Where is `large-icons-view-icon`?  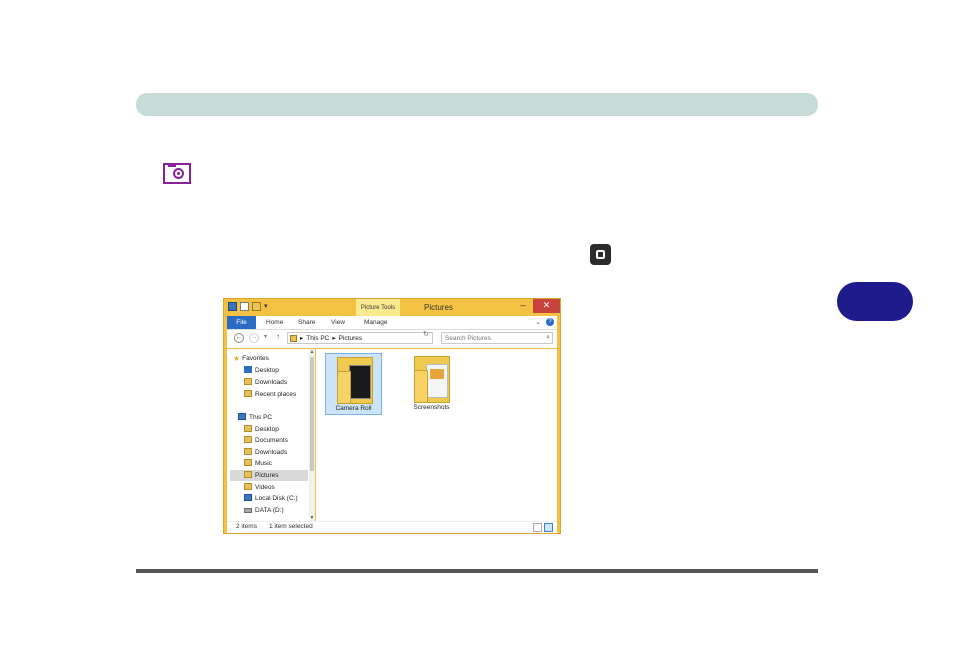
large-icons-view-icon is located at coordinates (548, 527).